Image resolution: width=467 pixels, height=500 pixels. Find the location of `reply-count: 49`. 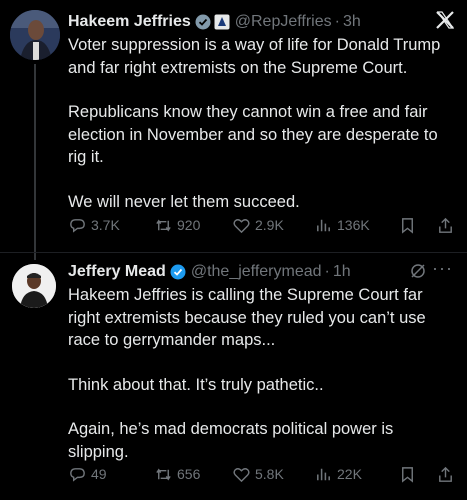

reply-count: 49 is located at coordinates (99, 474).